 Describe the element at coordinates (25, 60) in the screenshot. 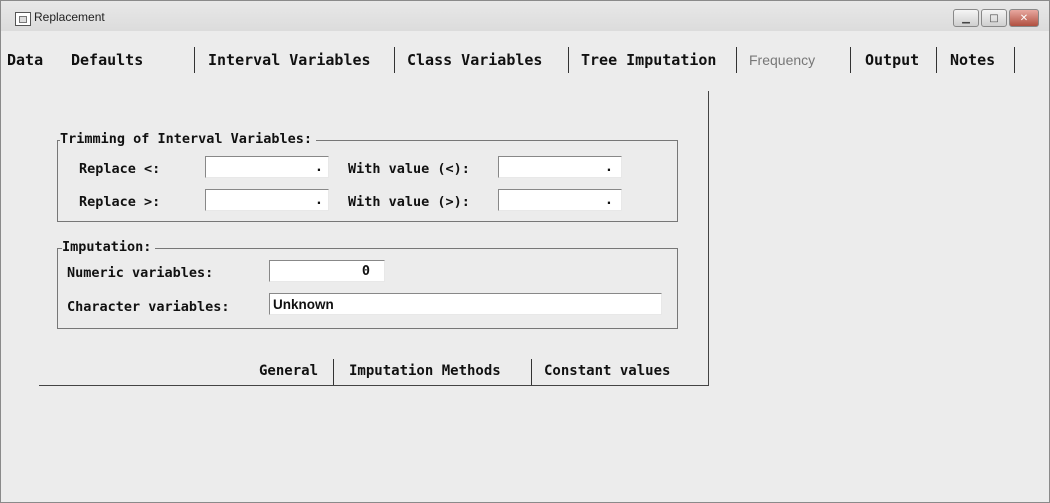

I see `tab-data: Data` at that location.